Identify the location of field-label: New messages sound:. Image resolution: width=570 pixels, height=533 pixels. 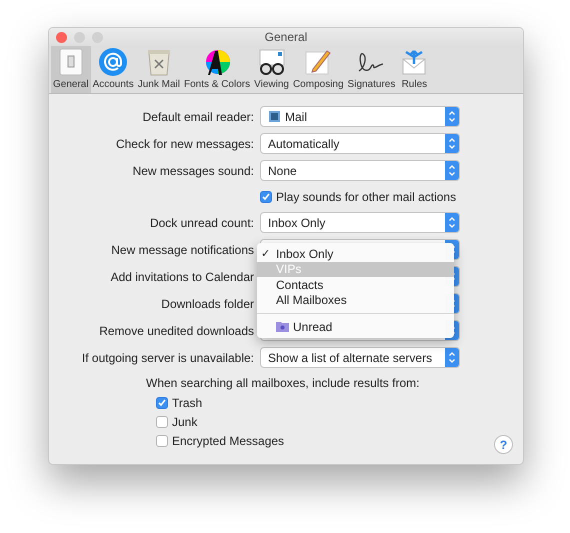
(193, 171).